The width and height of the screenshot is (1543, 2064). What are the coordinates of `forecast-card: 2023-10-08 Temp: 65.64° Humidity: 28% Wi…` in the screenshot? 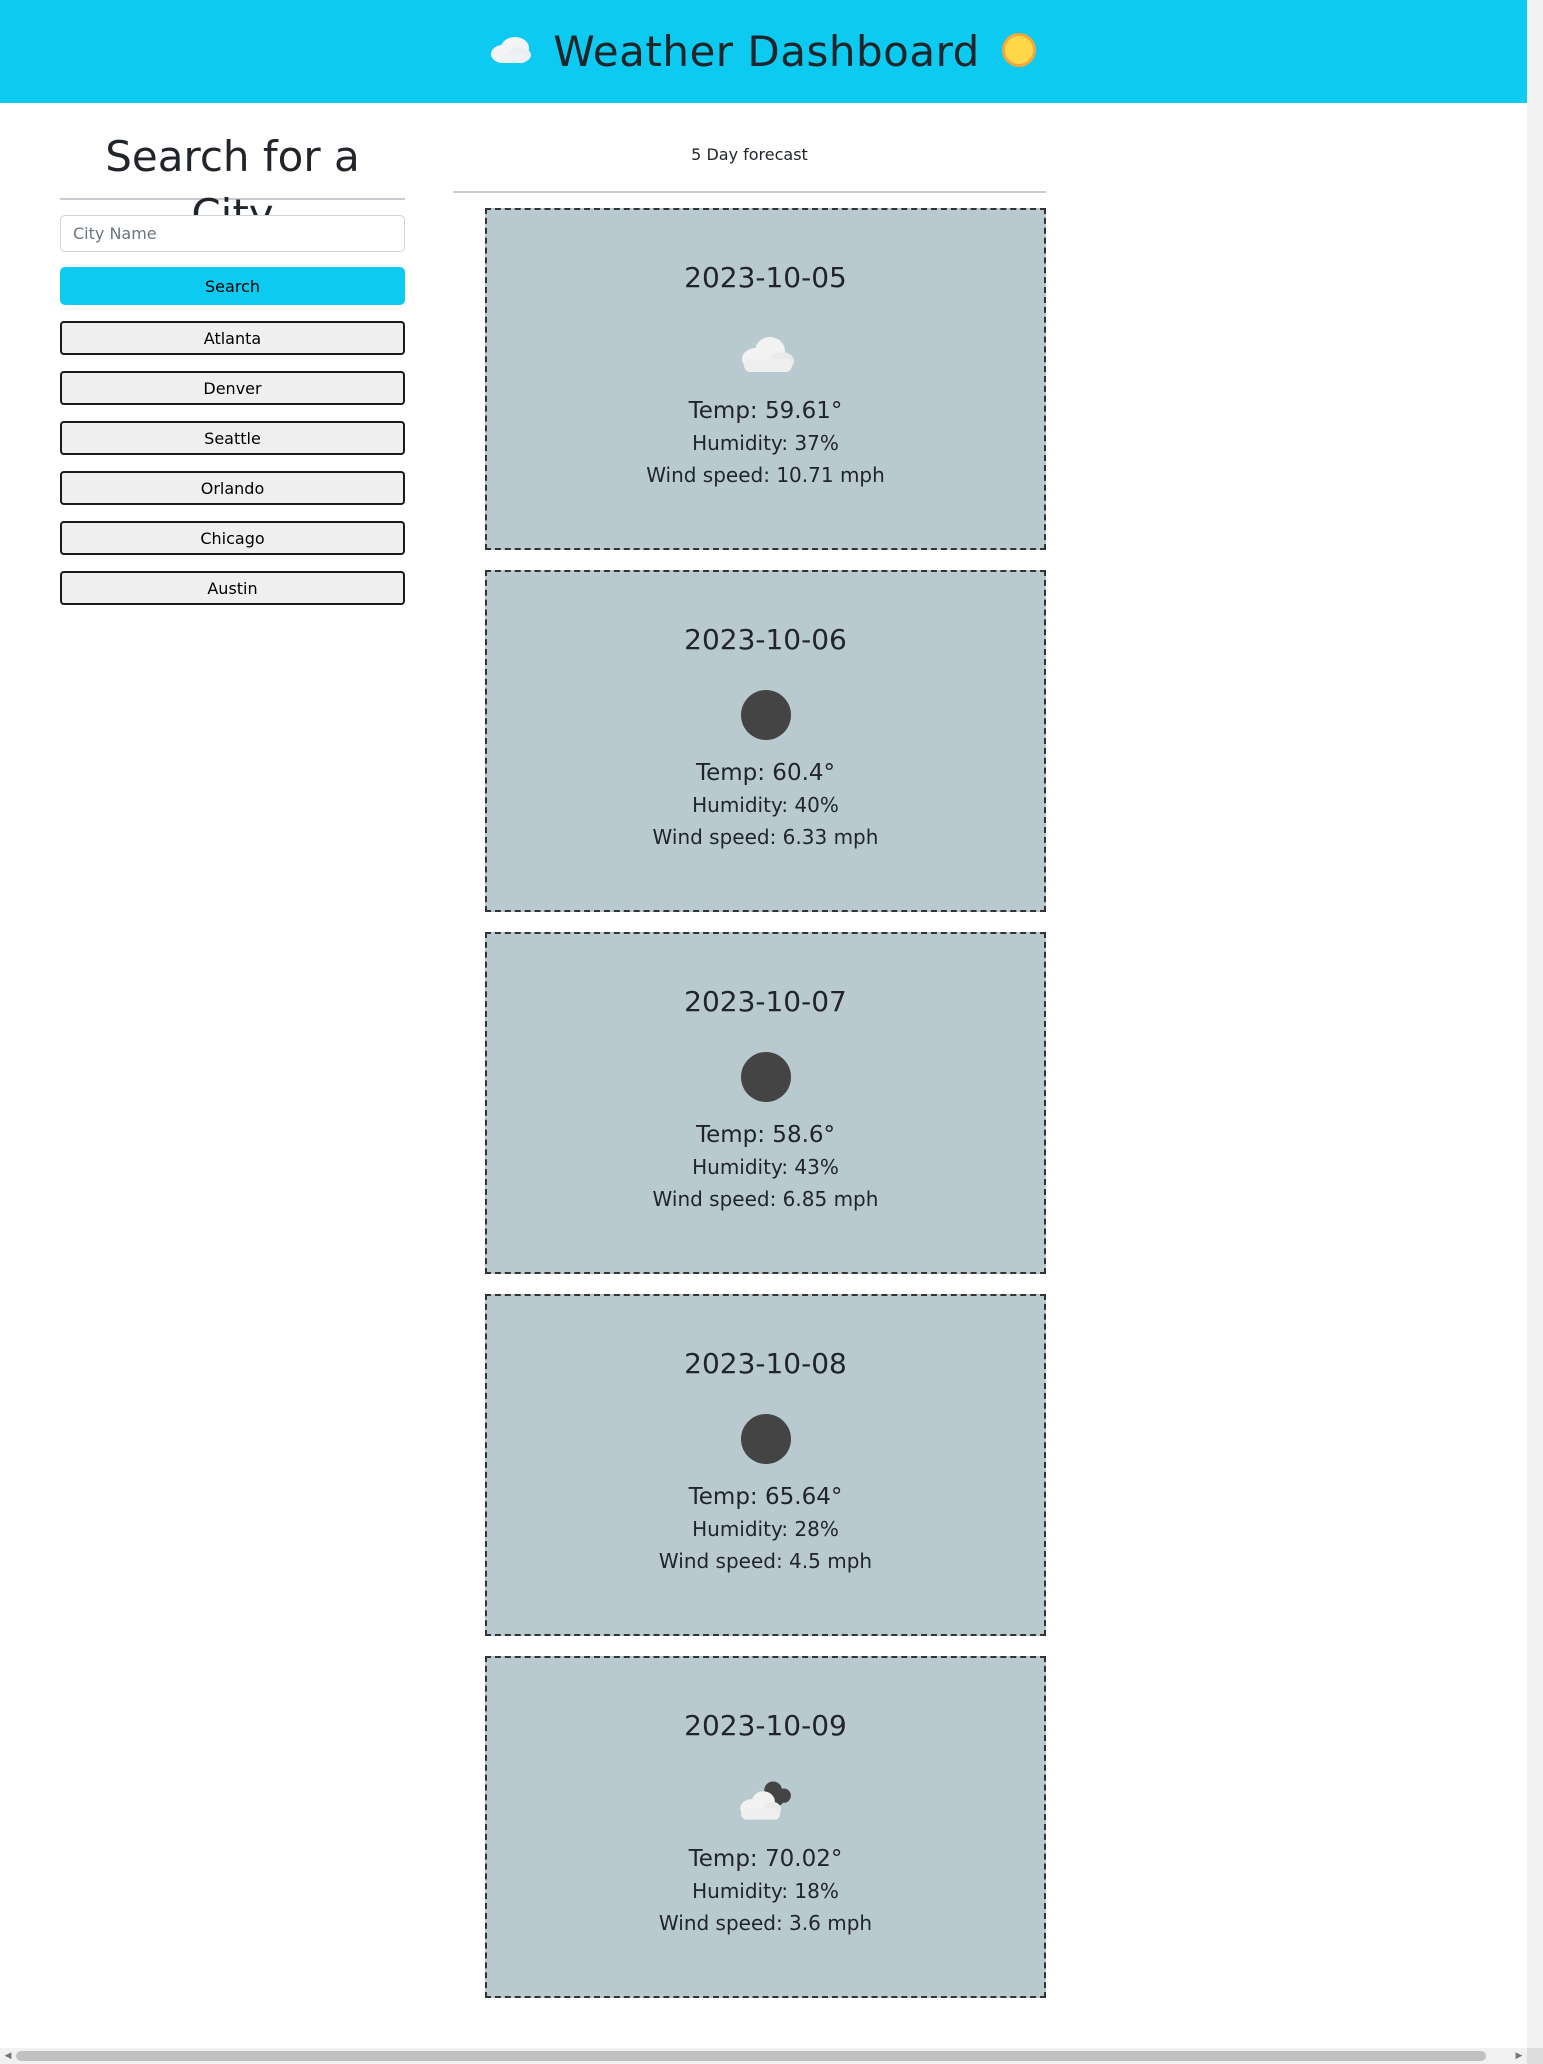 It's located at (765, 1465).